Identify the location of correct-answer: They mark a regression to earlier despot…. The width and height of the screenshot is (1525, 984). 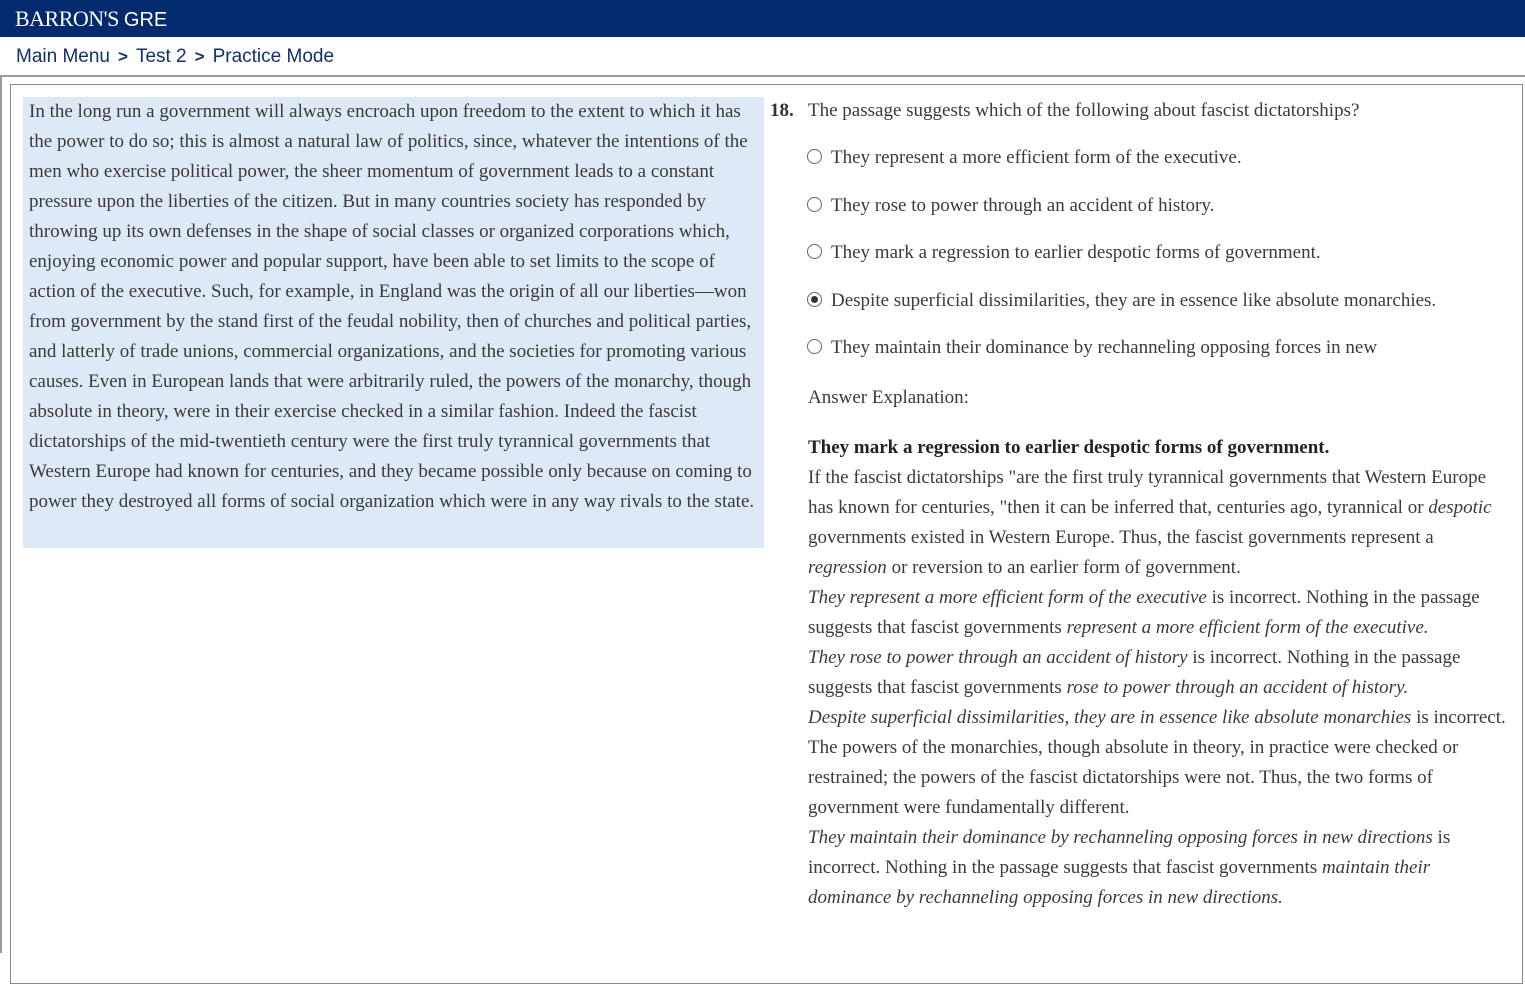
(1069, 447).